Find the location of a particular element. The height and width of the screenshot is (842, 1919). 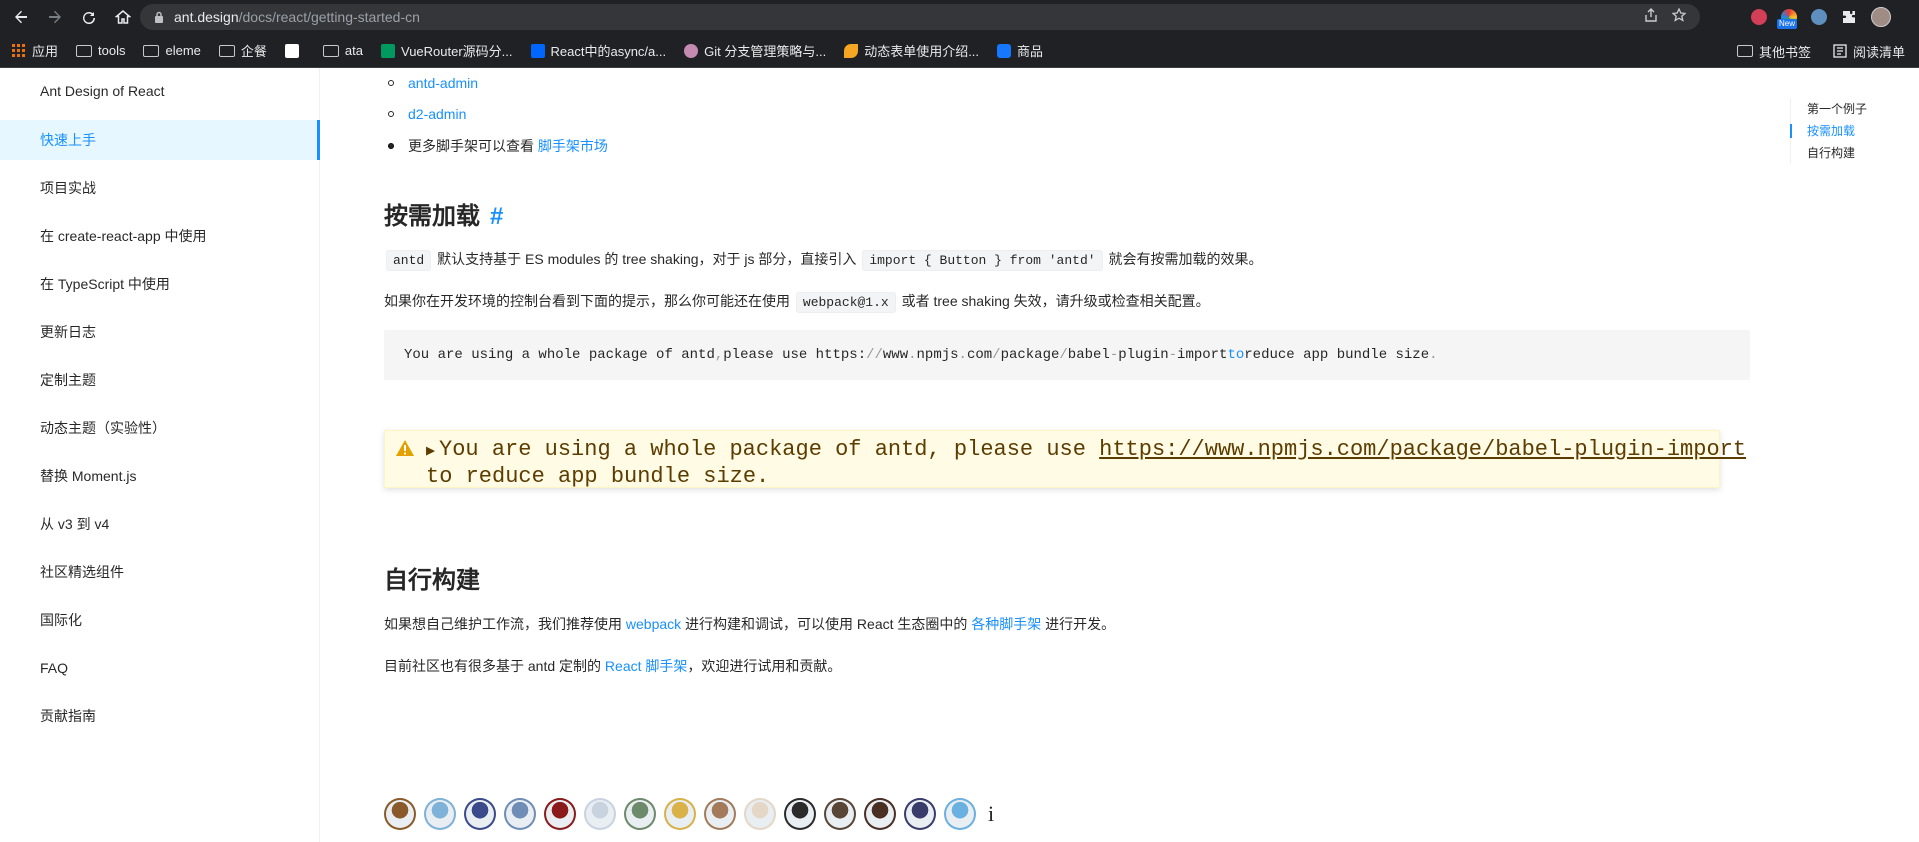

sidebar-item-create-react-app: 在 create-react-app 中使用 is located at coordinates (160, 236).